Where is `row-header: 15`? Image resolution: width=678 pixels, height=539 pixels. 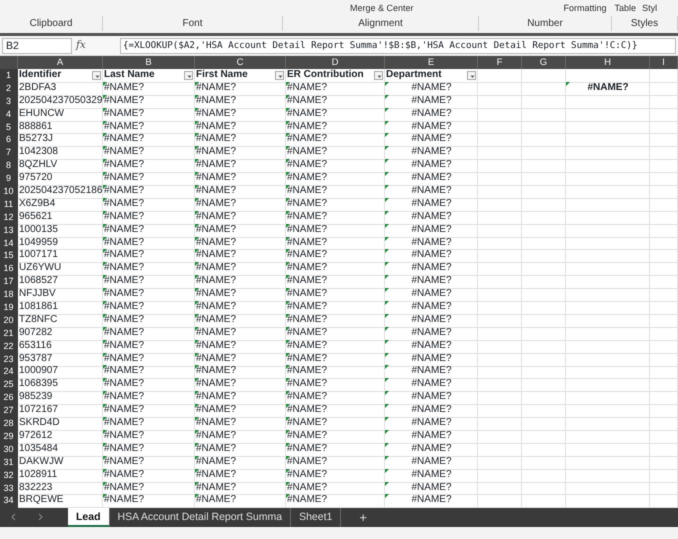
row-header: 15 is located at coordinates (9, 256).